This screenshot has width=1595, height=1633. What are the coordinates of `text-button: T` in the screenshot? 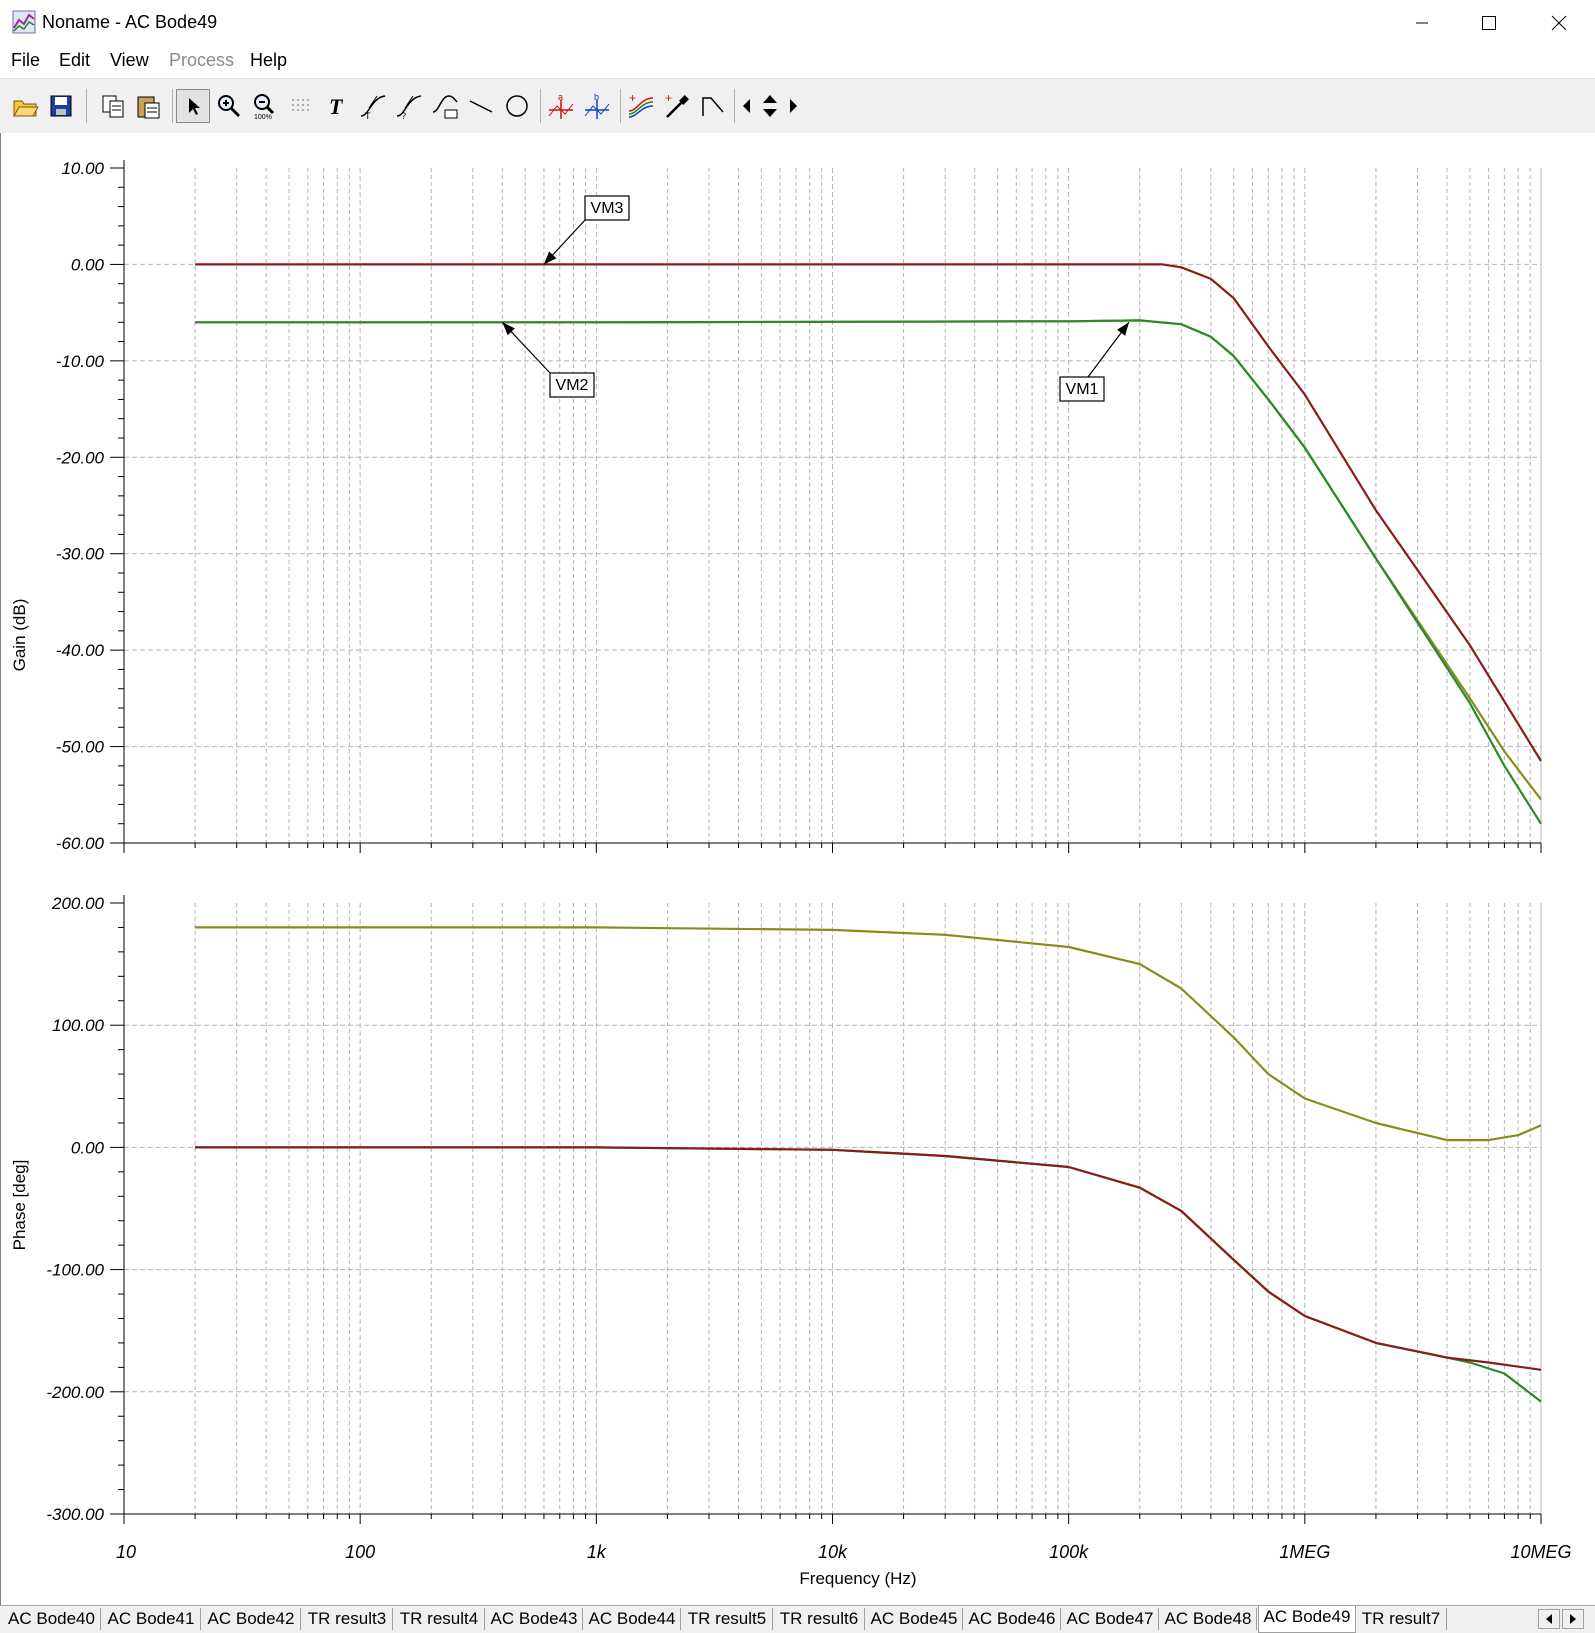 It's located at (337, 106).